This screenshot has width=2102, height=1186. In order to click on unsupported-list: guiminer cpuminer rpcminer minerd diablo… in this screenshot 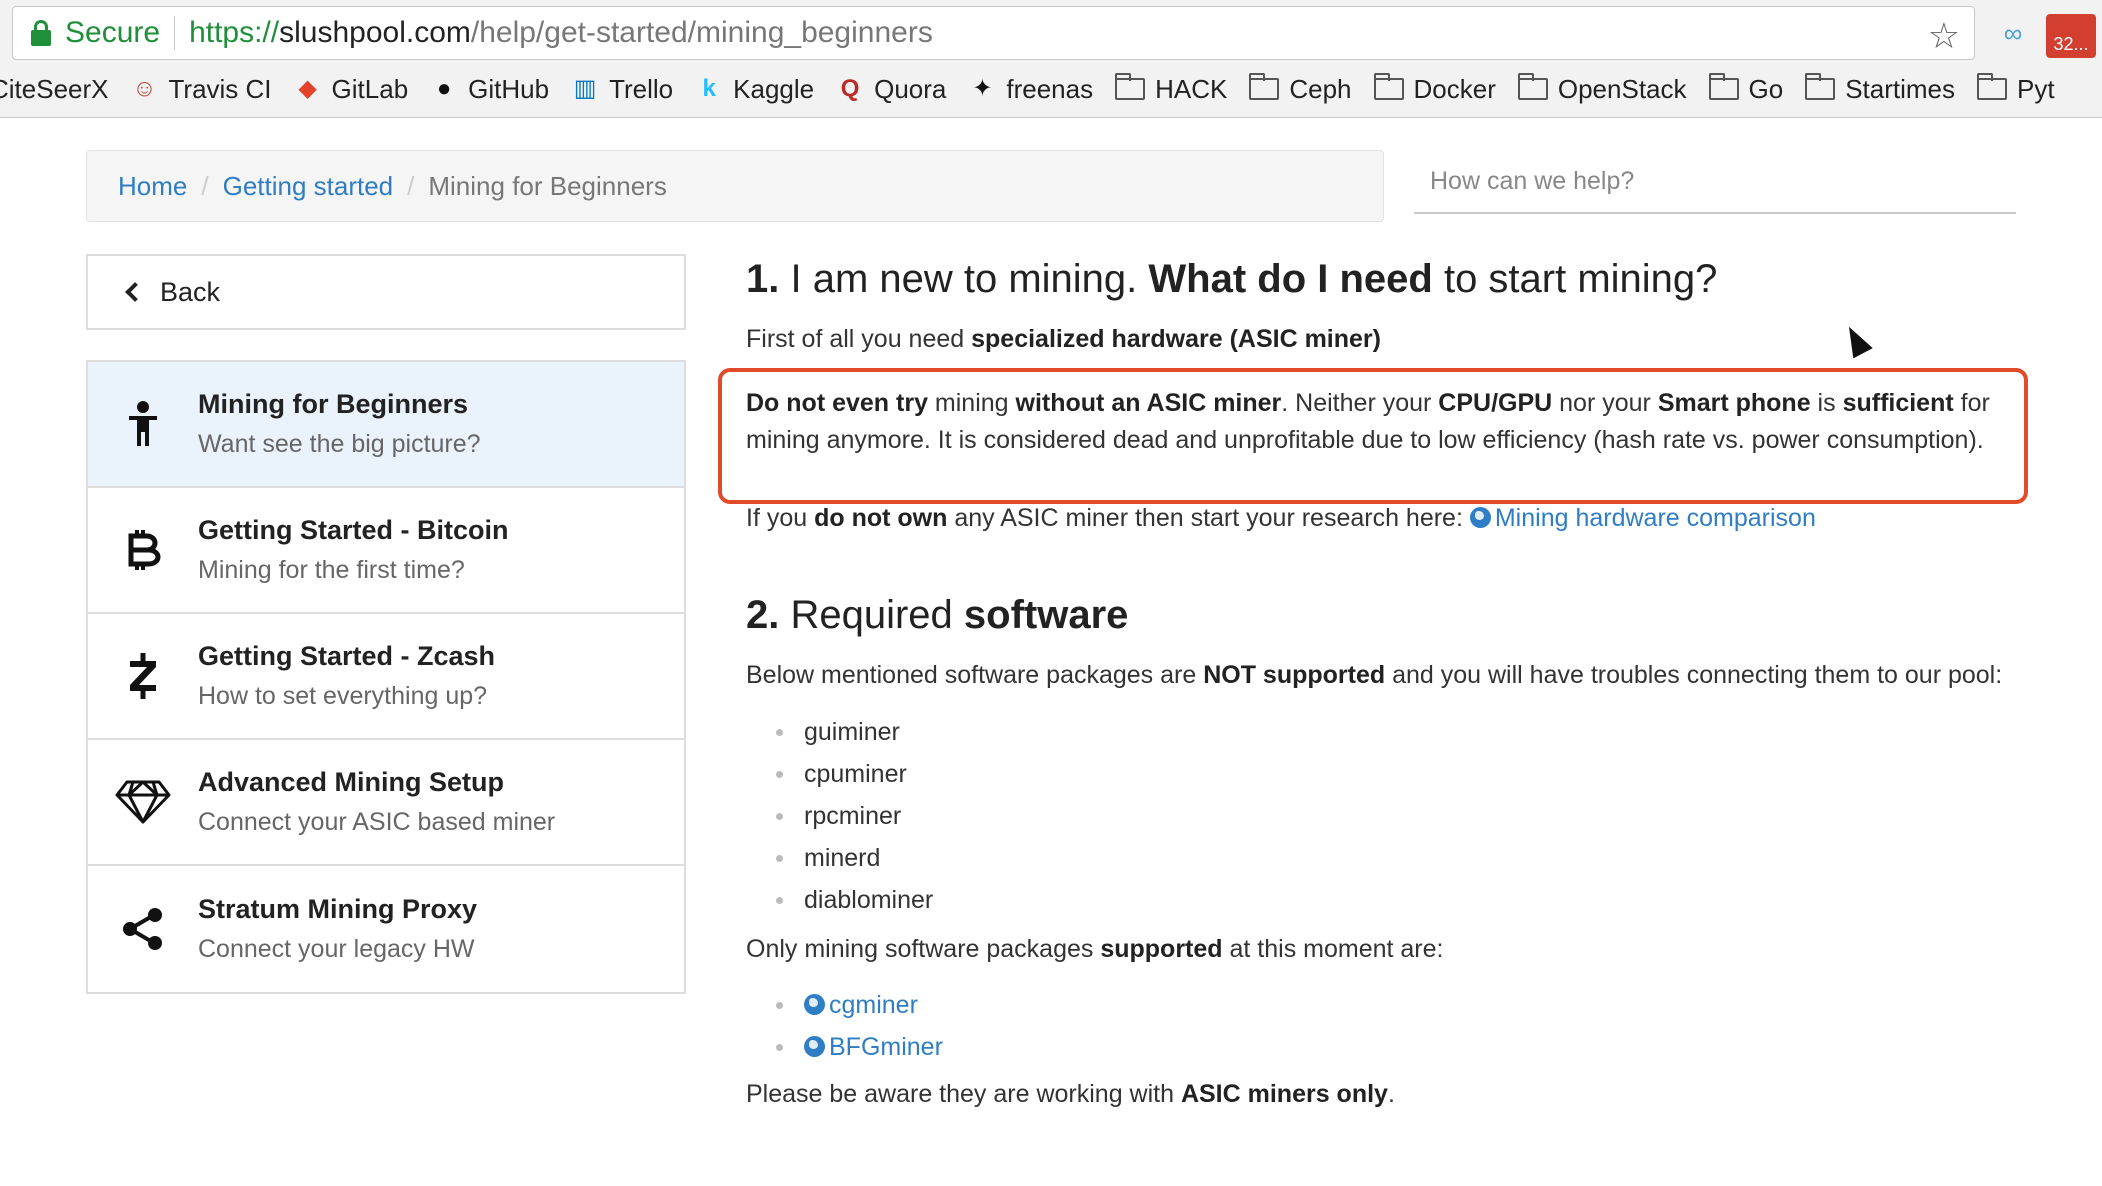, I will do `click(1401, 816)`.